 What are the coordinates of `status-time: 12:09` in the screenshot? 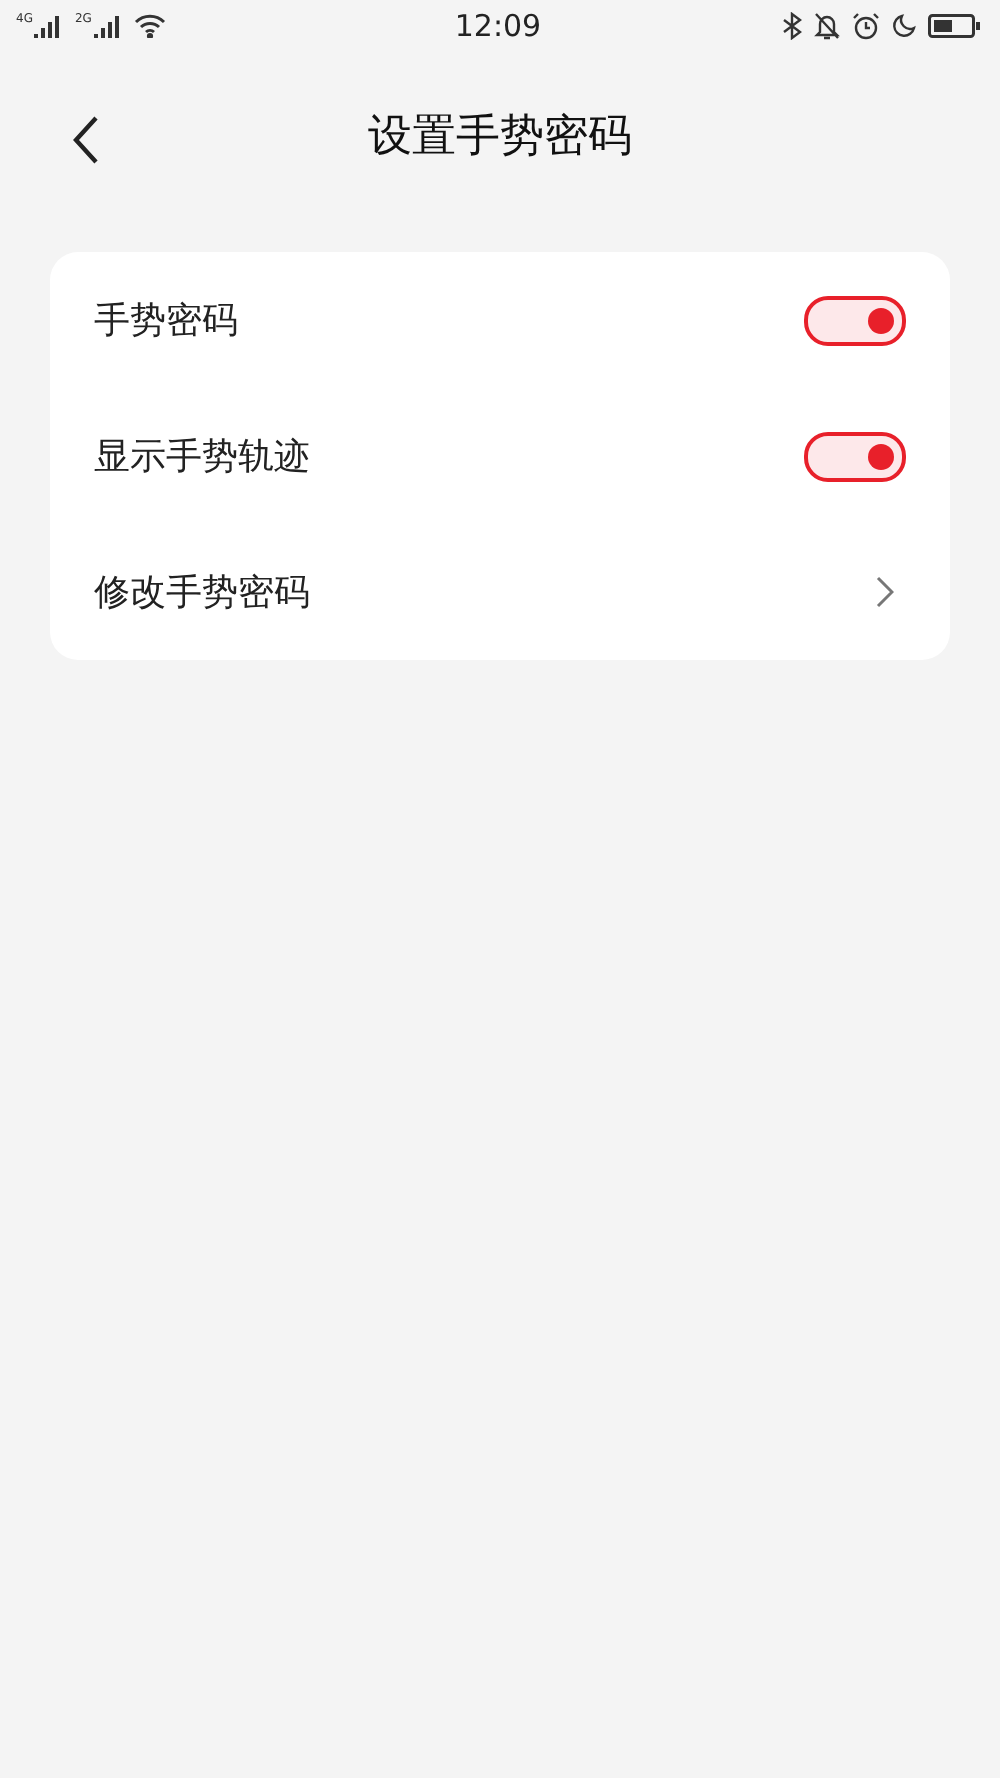 It's located at (498, 26).